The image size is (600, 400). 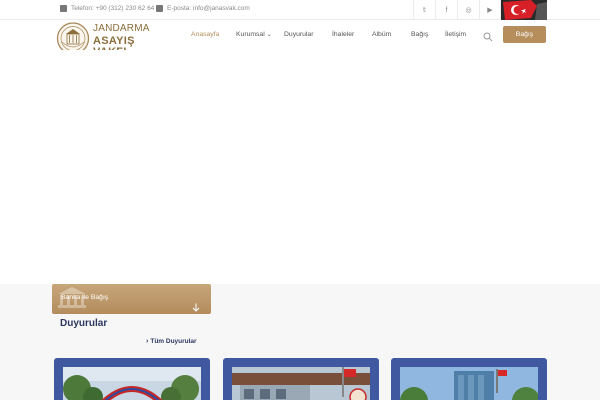 I want to click on brand-line-1: JANDARMA, so click(x=121, y=28).